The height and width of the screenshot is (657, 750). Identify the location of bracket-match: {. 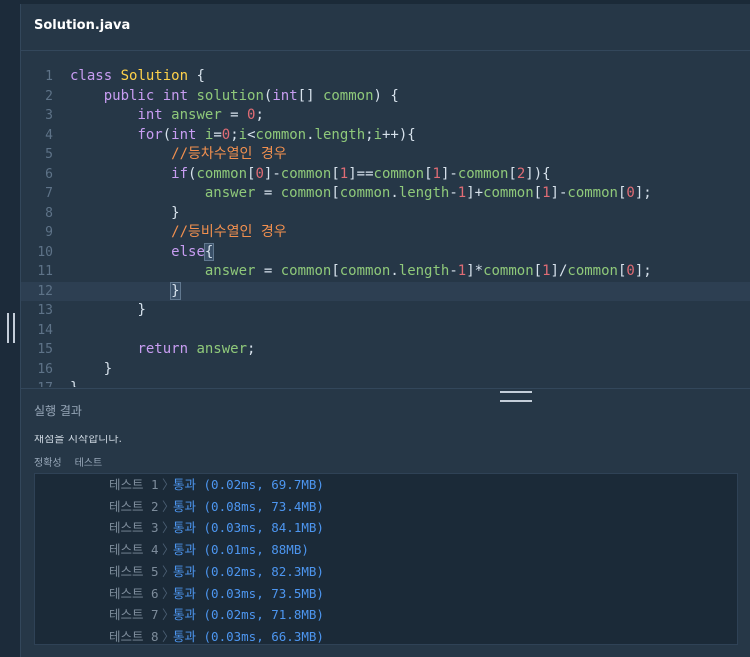
(209, 251).